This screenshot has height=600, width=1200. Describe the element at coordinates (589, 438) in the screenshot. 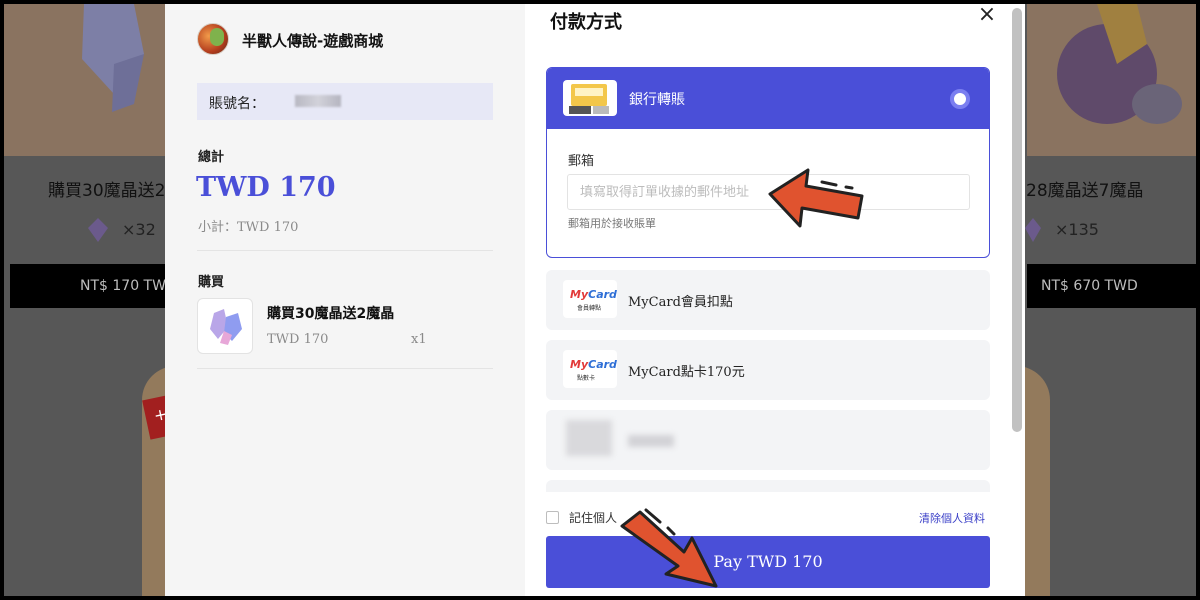

I see `blurred-method-icon` at that location.